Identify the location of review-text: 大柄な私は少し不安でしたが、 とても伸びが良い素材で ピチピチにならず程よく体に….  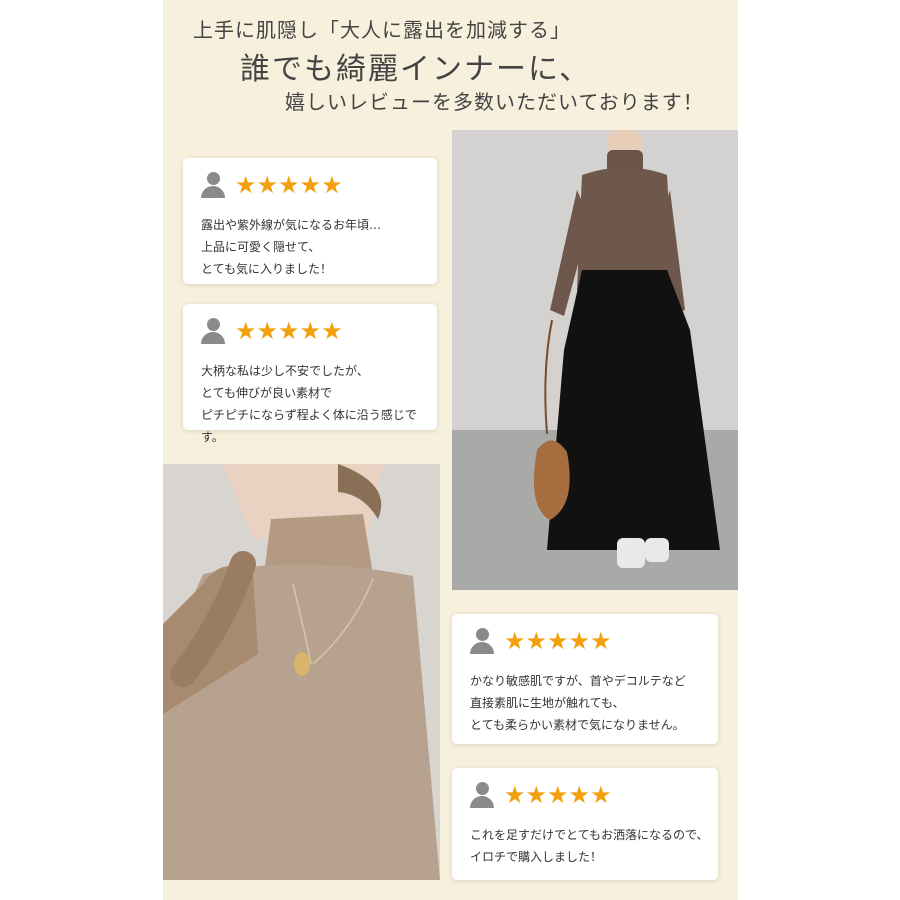
(309, 404).